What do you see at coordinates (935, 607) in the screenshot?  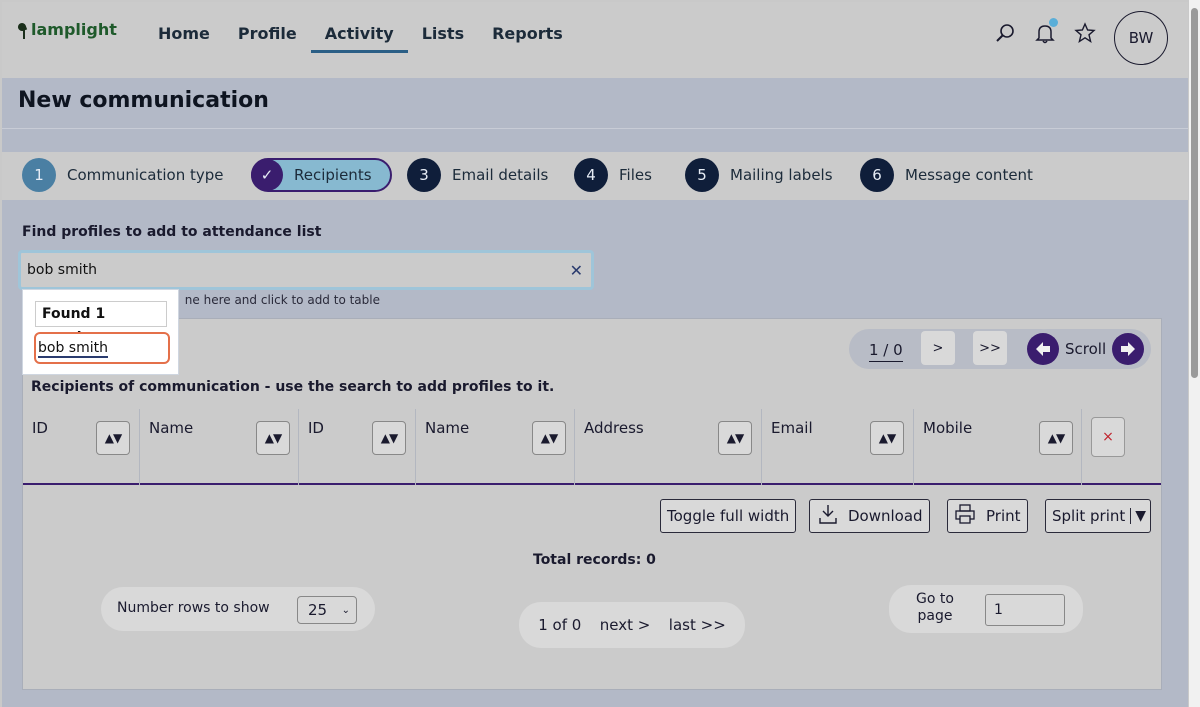 I see `goto-label: Go to page` at bounding box center [935, 607].